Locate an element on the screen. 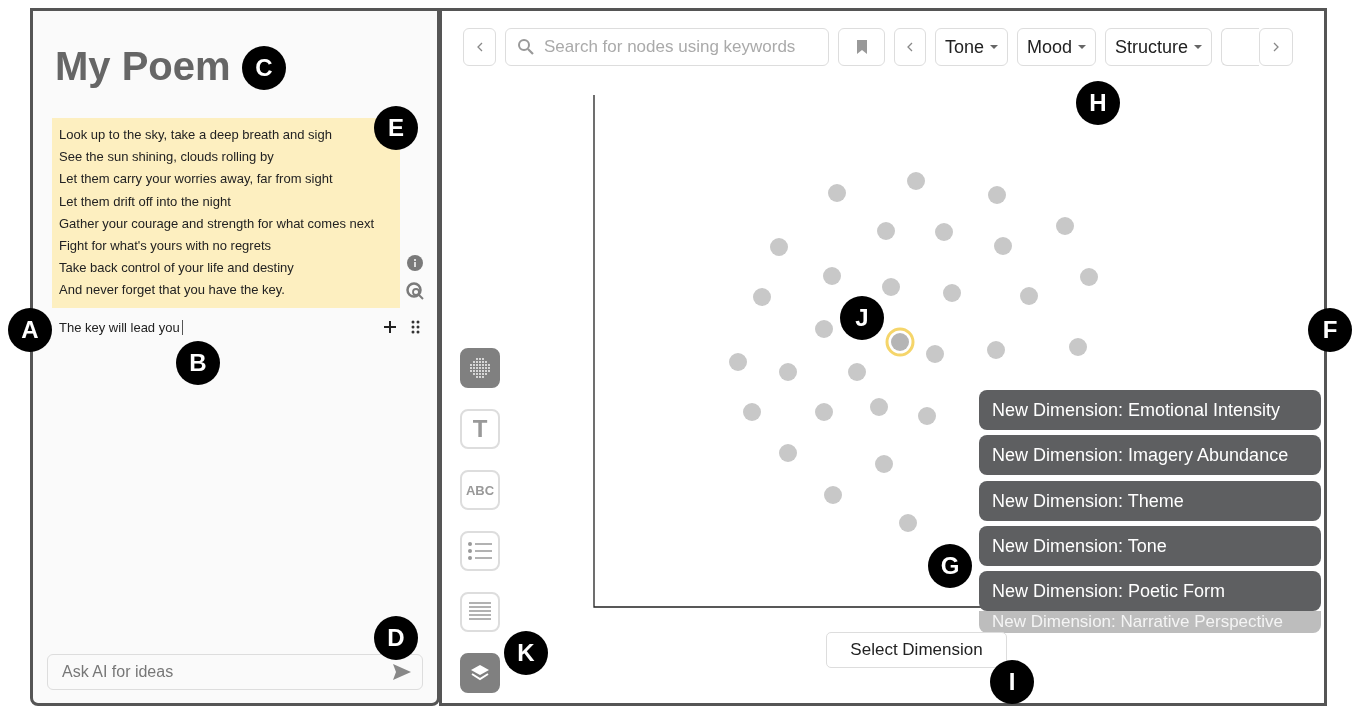  bullet-list-icon is located at coordinates (480, 551).